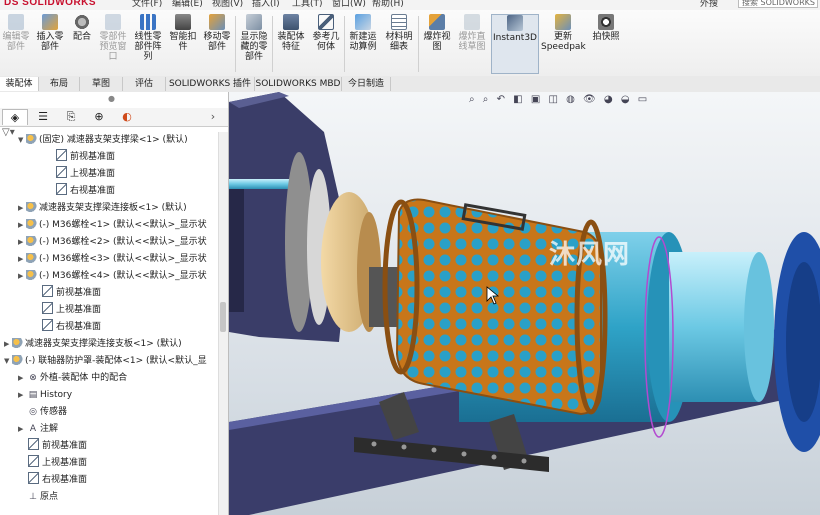  I want to click on solidworks-logo: DS SOLIDWORKS, so click(50, 4).